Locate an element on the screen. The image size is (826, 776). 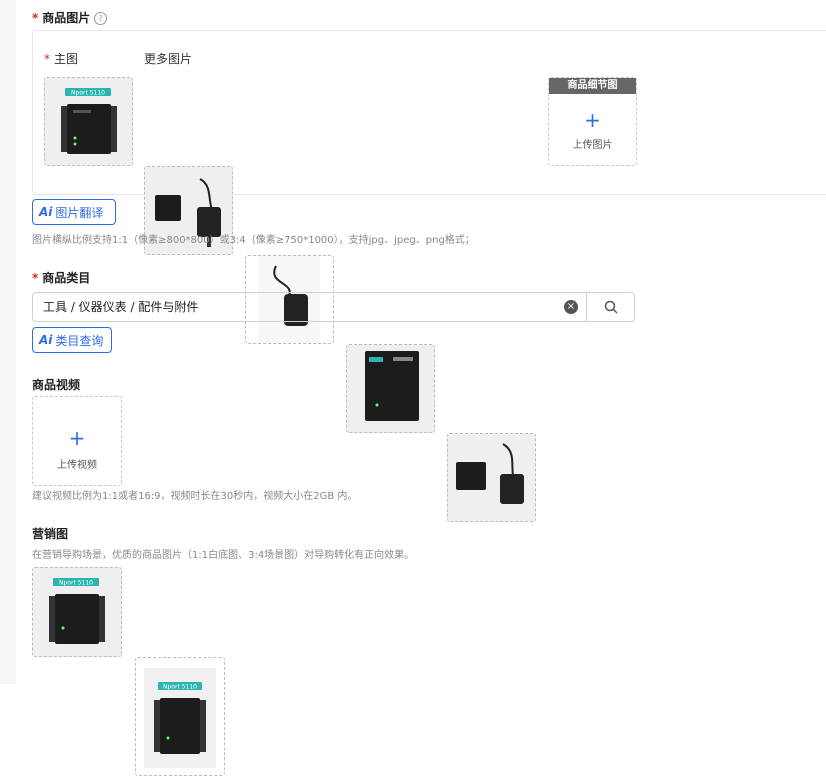
category-search-button is located at coordinates (610, 307).